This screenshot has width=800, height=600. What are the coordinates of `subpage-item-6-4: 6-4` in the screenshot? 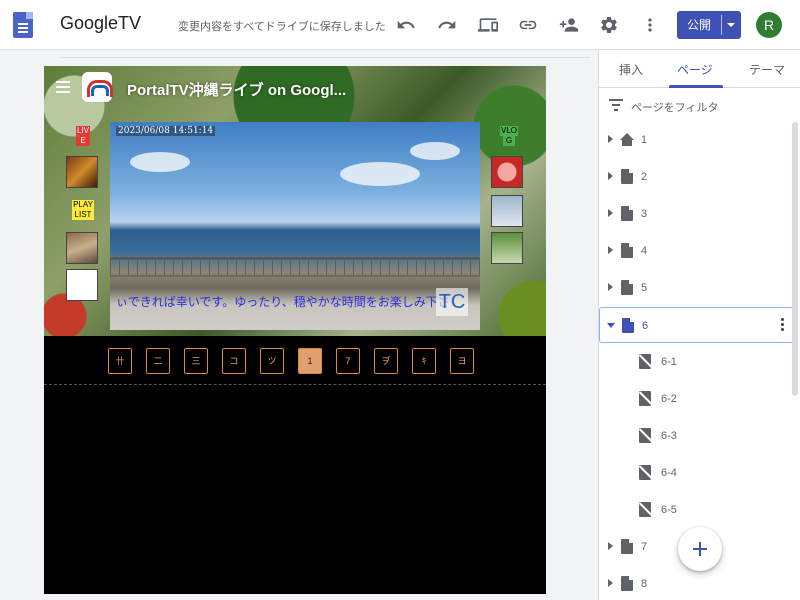 It's located at (697, 473).